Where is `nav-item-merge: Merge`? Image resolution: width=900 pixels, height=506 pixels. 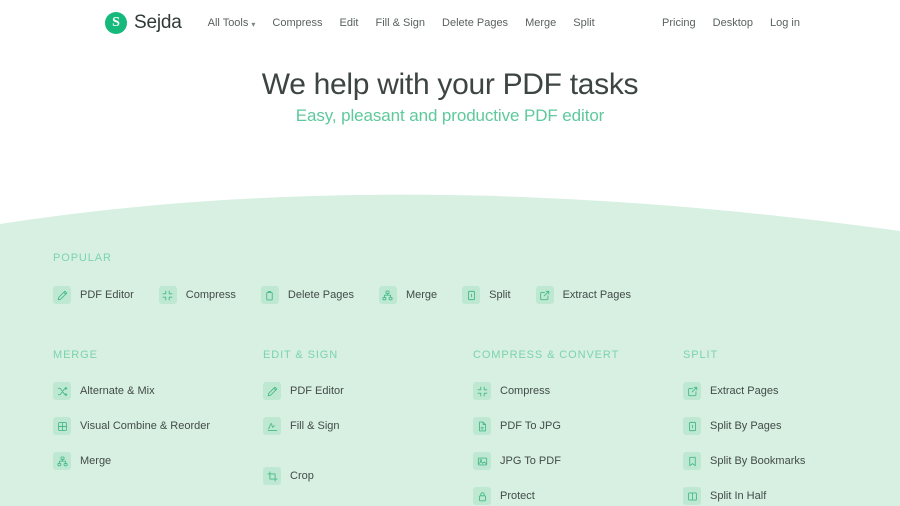 nav-item-merge: Merge is located at coordinates (540, 23).